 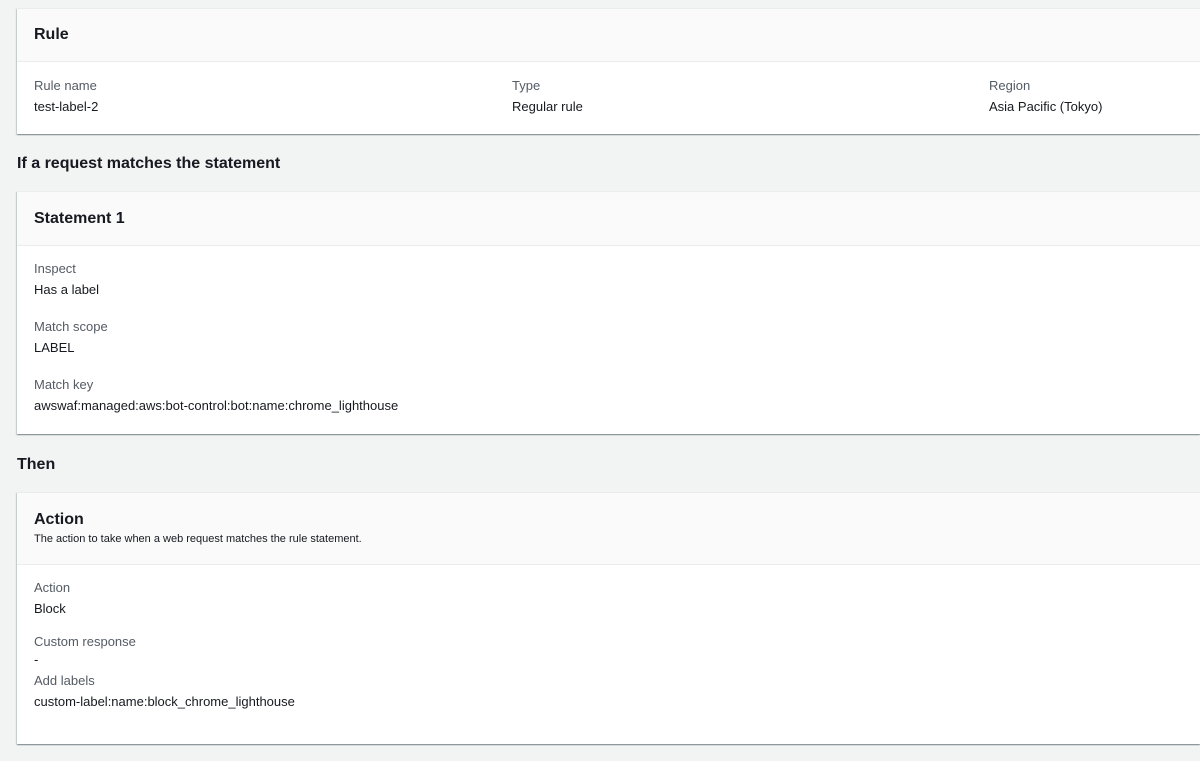 What do you see at coordinates (65, 85) in the screenshot?
I see `rule-name-label: Rule name` at bounding box center [65, 85].